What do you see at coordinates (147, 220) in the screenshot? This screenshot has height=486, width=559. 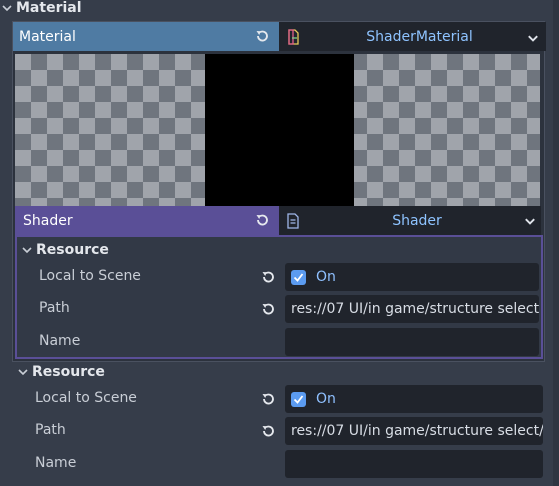 I see `shader-label-cell: Shader` at bounding box center [147, 220].